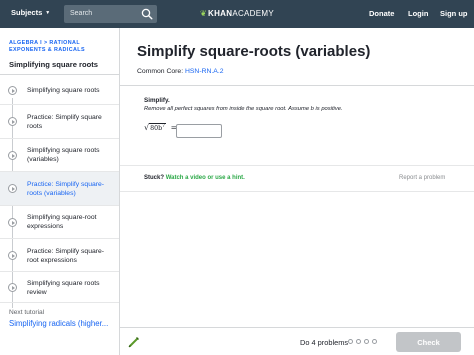 Image resolution: width=474 pixels, height=355 pixels. What do you see at coordinates (324, 342) in the screenshot?
I see `progress-text: Do 4 problems` at bounding box center [324, 342].